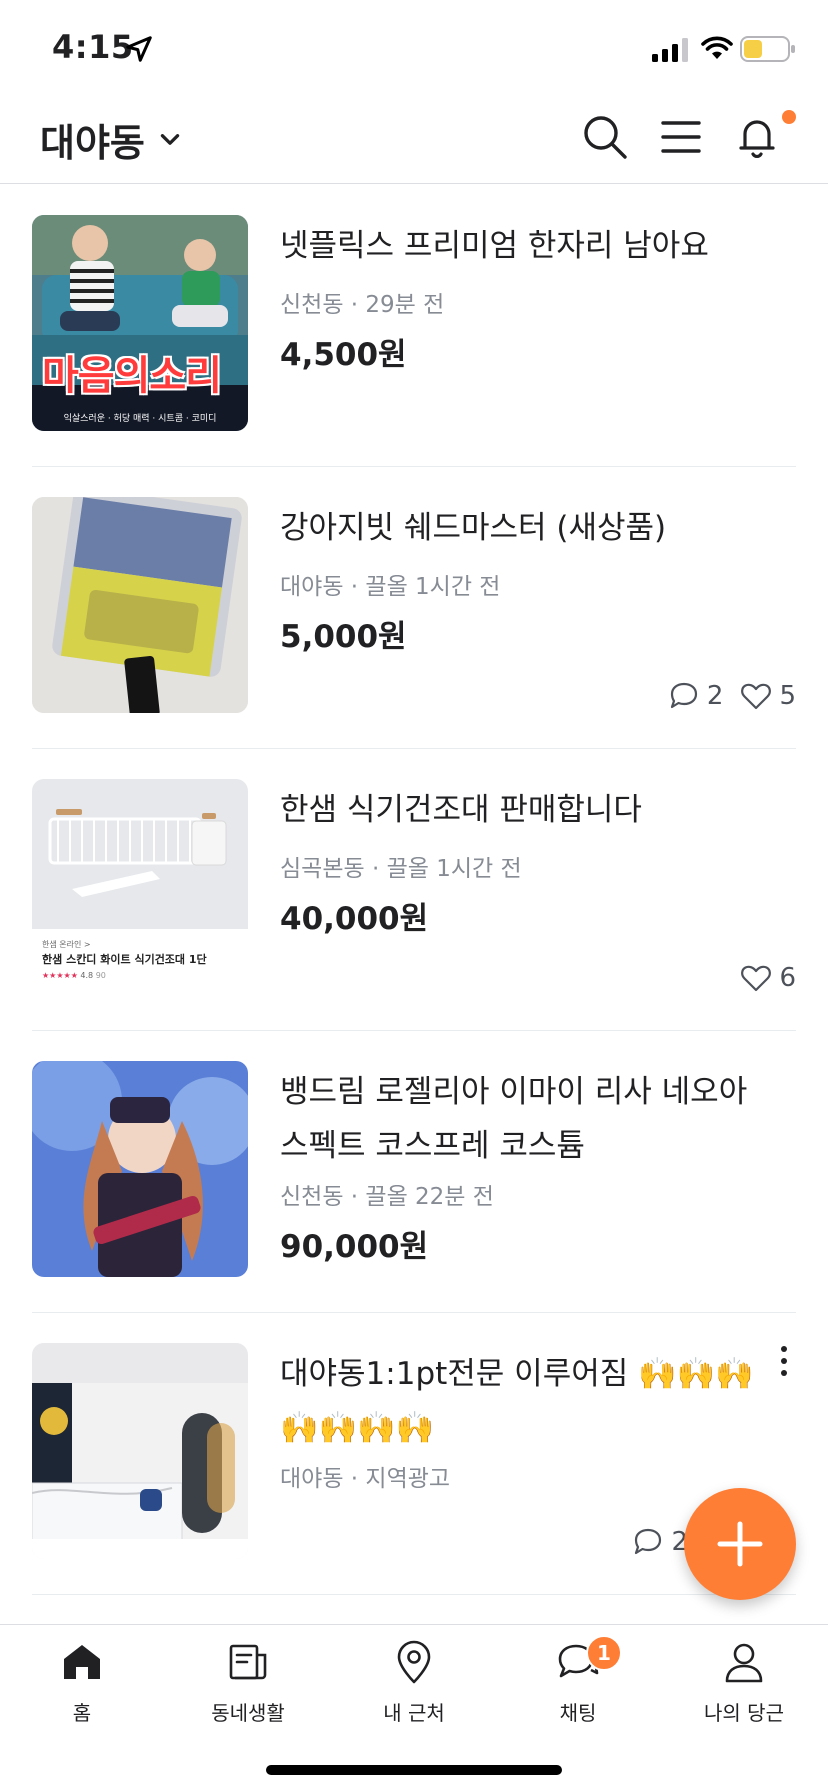 The width and height of the screenshot is (828, 1792). What do you see at coordinates (343, 355) in the screenshot?
I see `item-price: 4,500원` at bounding box center [343, 355].